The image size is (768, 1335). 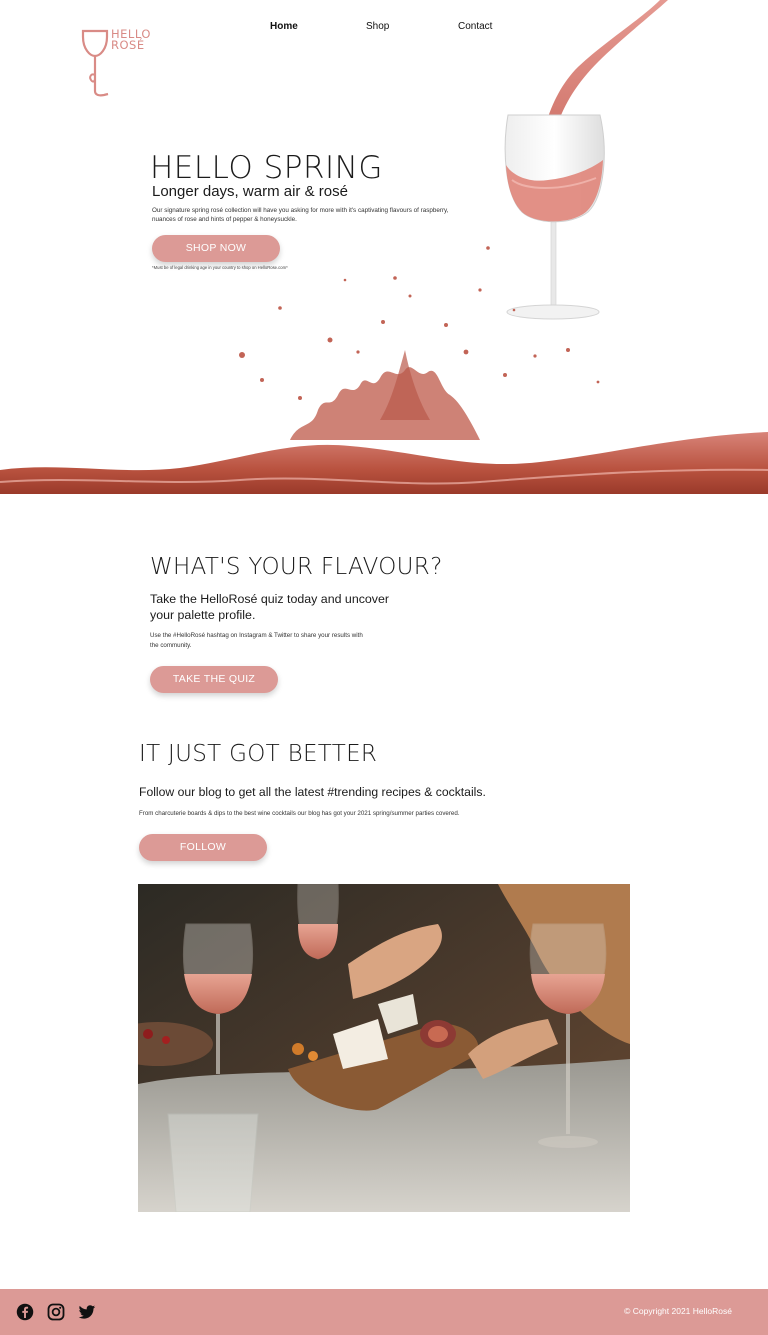 What do you see at coordinates (258, 754) in the screenshot?
I see `blog-title: IT JUST GOT BETTER` at bounding box center [258, 754].